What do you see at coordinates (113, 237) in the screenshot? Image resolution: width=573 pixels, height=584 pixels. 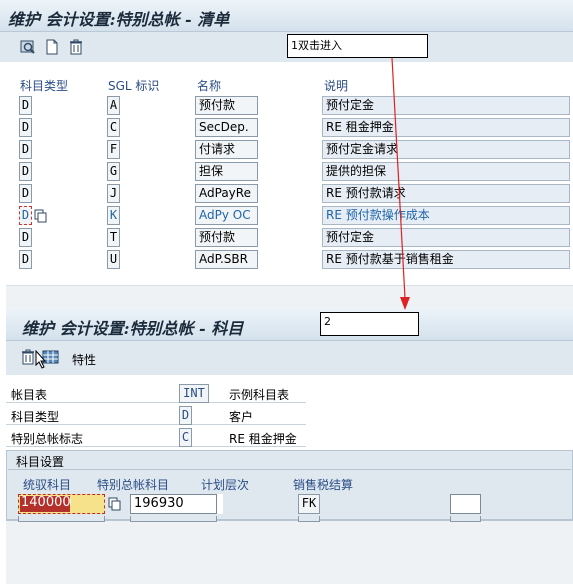 I see `cell-sgl: T` at bounding box center [113, 237].